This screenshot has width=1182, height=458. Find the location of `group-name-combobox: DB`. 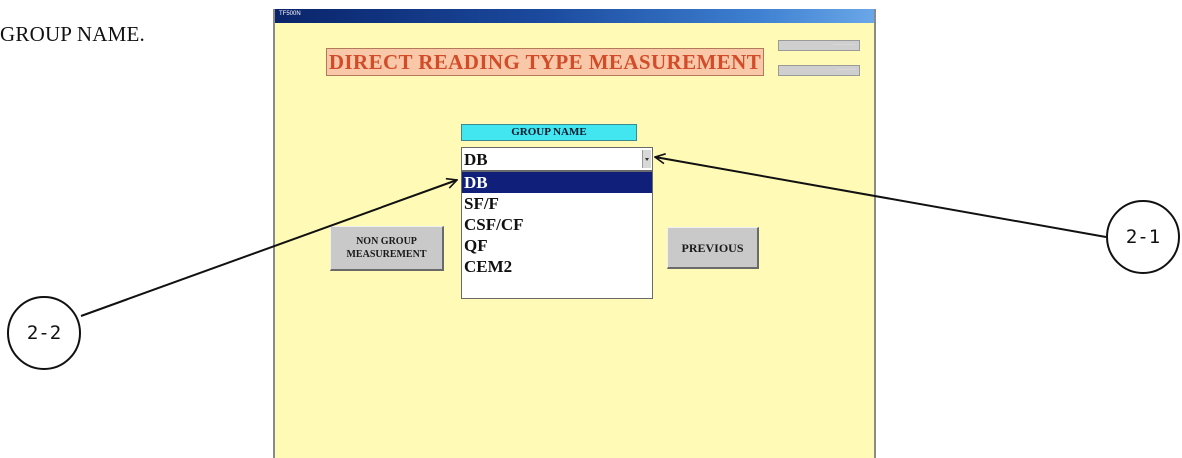

group-name-combobox: DB is located at coordinates (557, 159).